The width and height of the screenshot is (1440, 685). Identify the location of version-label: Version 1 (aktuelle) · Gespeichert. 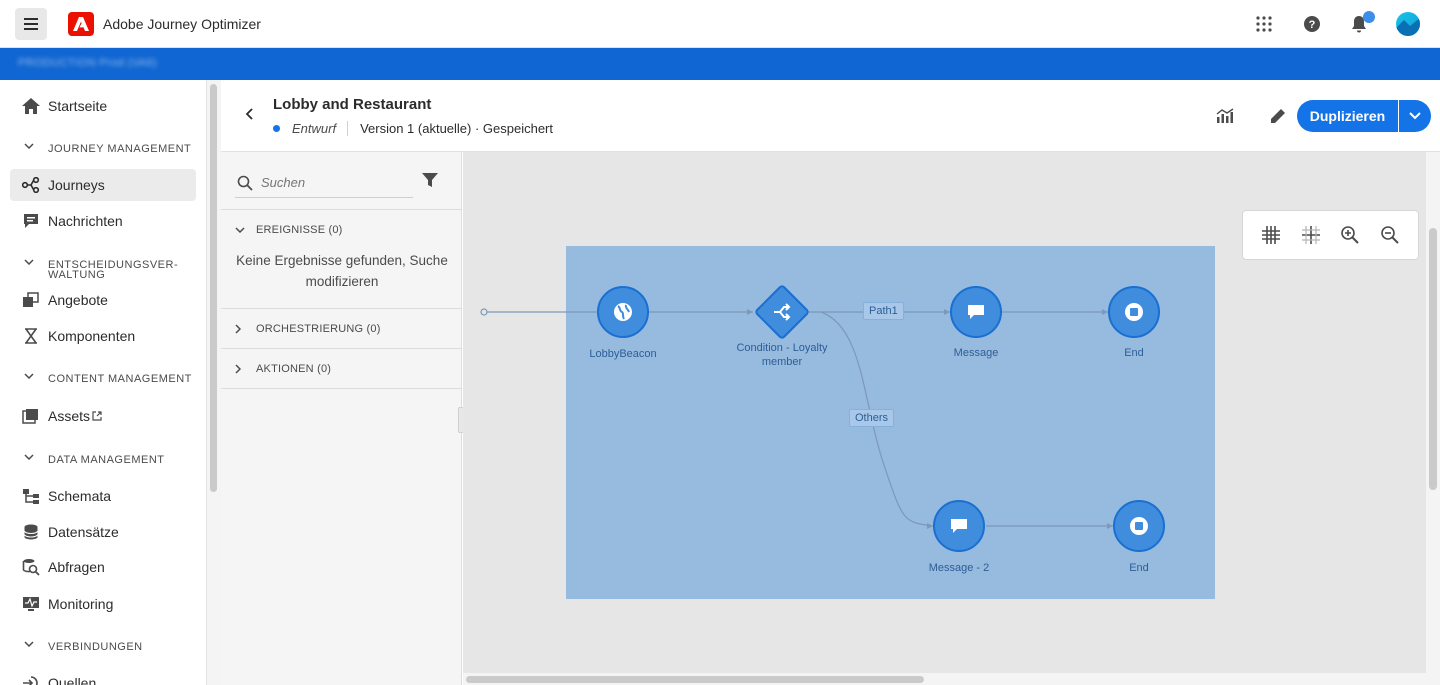
(457, 128).